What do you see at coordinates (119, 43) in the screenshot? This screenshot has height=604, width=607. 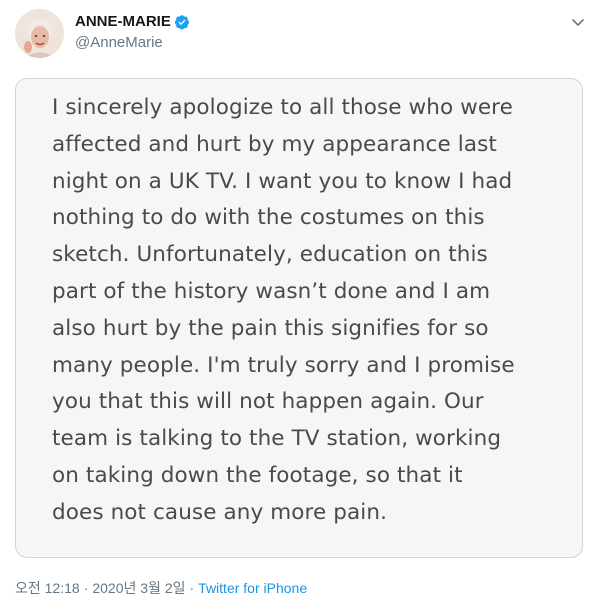 I see `author-handle: @AnneMarie` at bounding box center [119, 43].